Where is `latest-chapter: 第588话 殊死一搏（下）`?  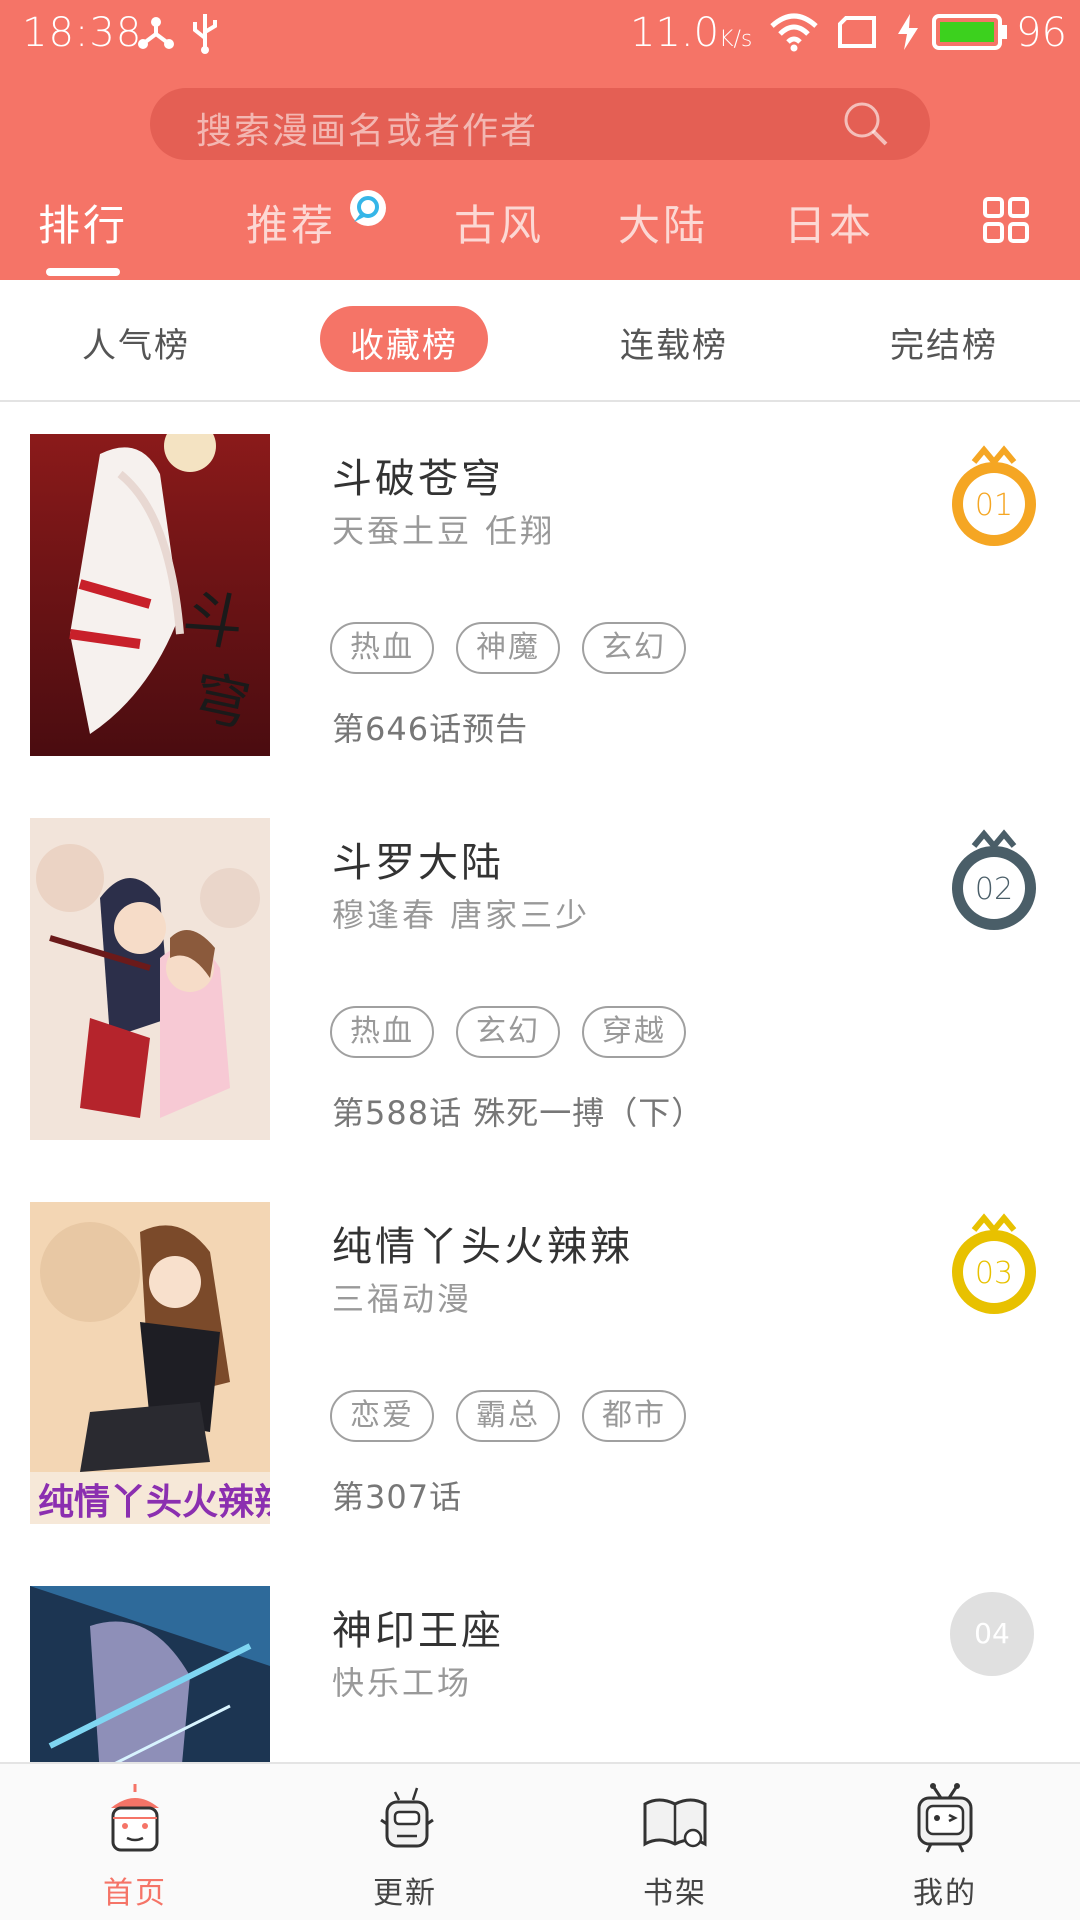
latest-chapter: 第588话 殊死一搏（下） is located at coordinates (518, 1111).